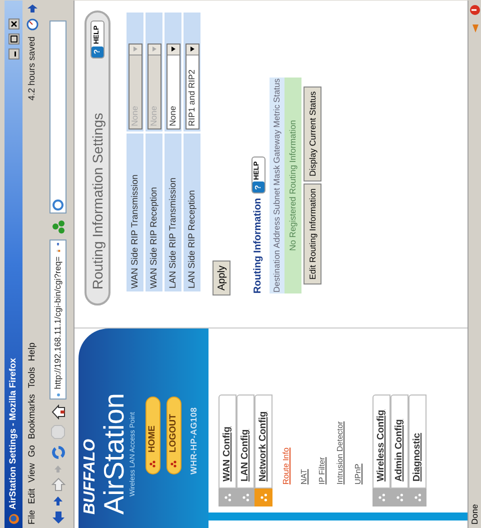 This screenshot has width=481, height=528. What do you see at coordinates (322, 470) in the screenshot?
I see `submenu-link: IP Filter` at bounding box center [322, 470].